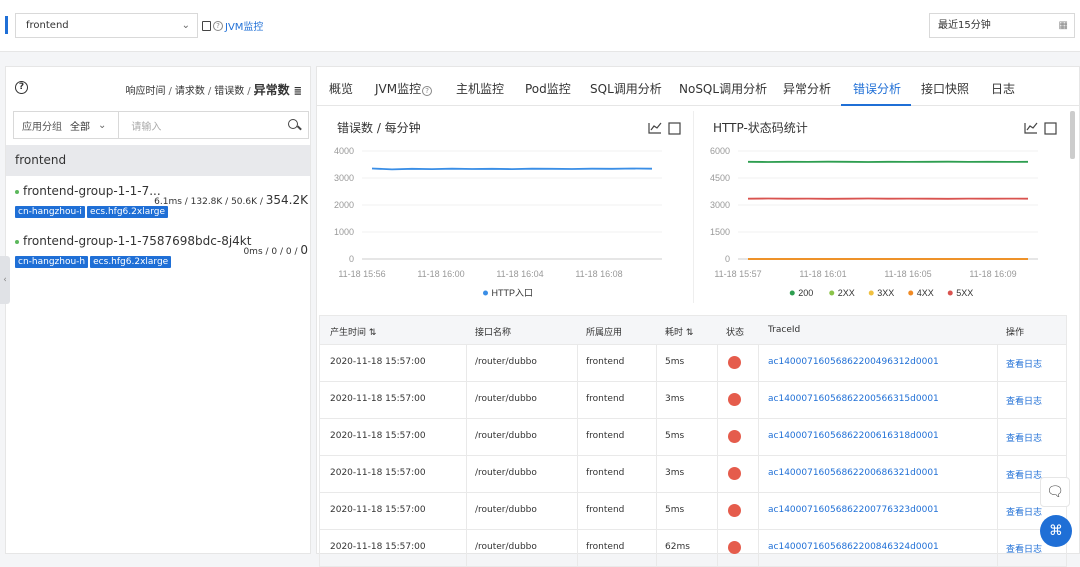 The height and width of the screenshot is (567, 1080). I want to click on metric-tab-requests: 请求数, so click(190, 91).